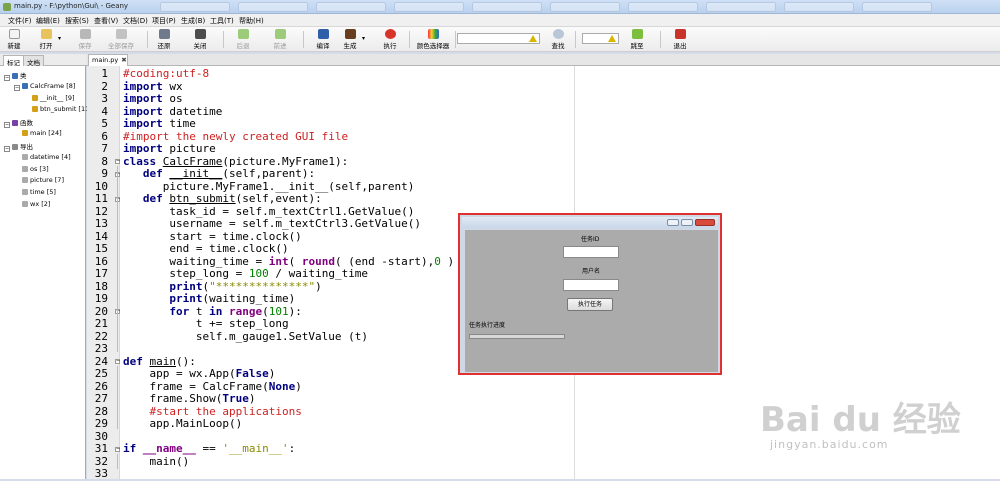 The width and height of the screenshot is (1000, 481). Describe the element at coordinates (14, 34) in the screenshot. I see `new-file-icon` at that location.